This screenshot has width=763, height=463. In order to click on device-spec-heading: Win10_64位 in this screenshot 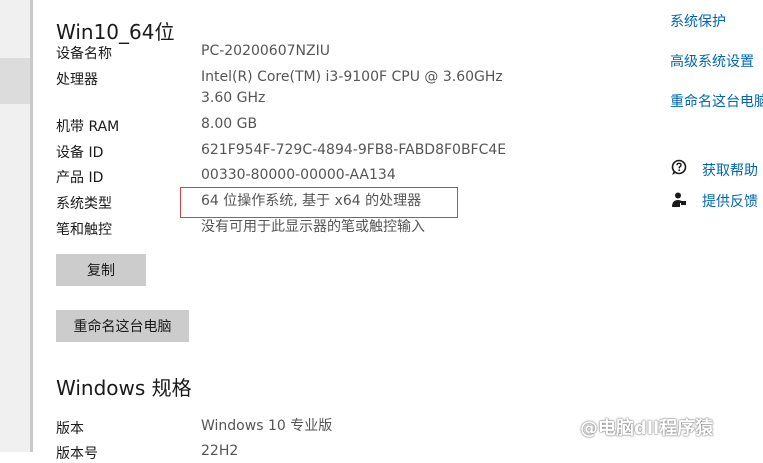, I will do `click(115, 32)`.